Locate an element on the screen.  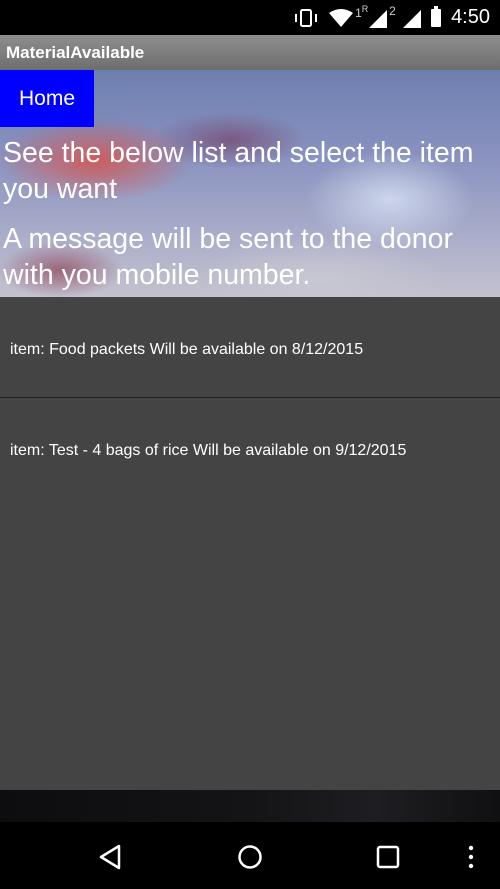
sim2-signal-icon: 2 is located at coordinates (405, 16).